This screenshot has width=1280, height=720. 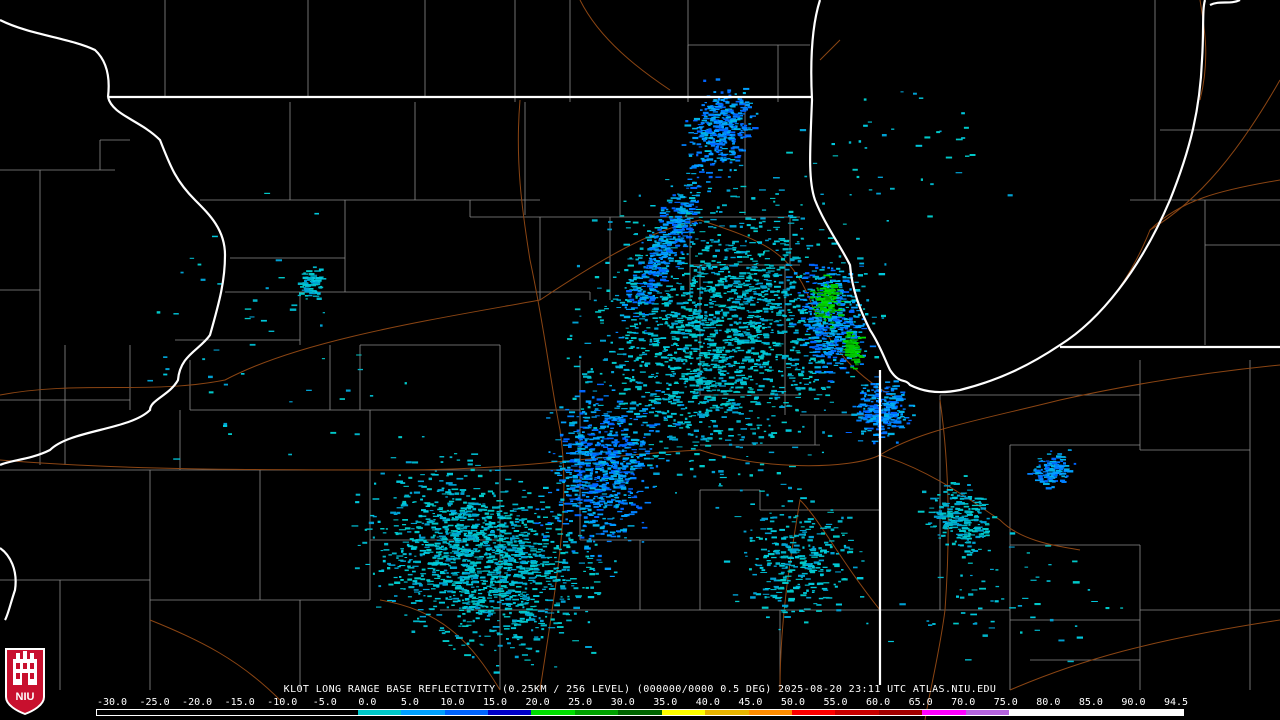 I want to click on scale-label: -25.0, so click(x=154, y=702).